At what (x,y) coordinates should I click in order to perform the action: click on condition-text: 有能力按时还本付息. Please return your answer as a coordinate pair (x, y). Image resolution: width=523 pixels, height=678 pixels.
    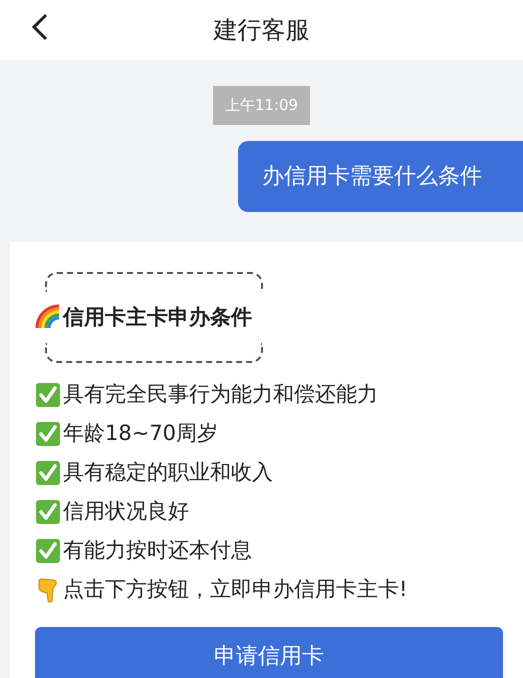
    Looking at the image, I should click on (157, 550).